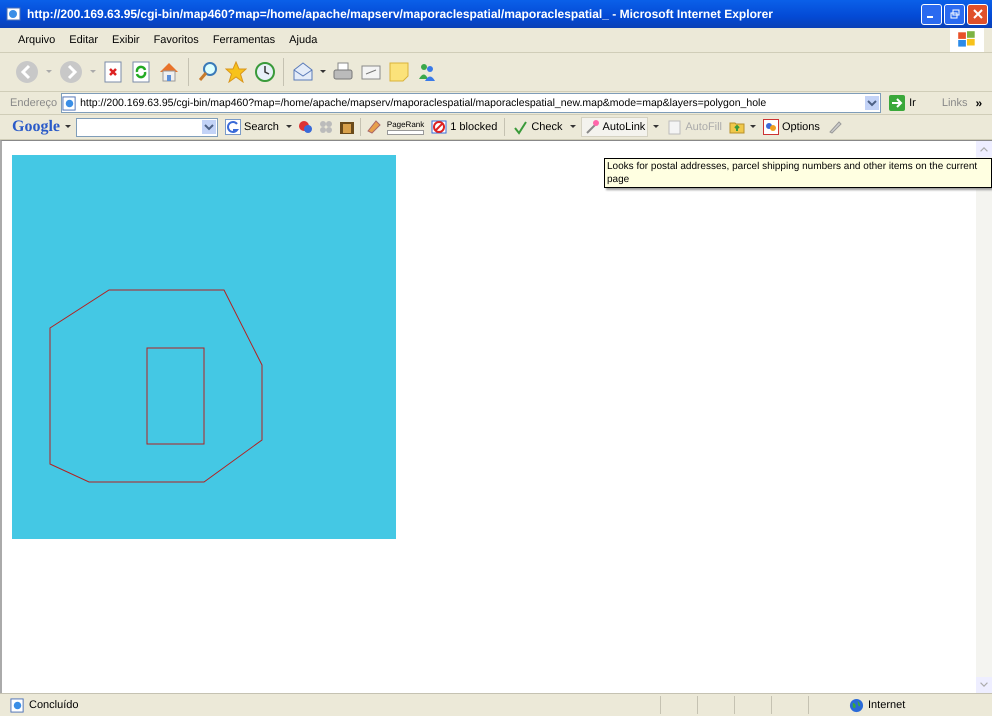 The width and height of the screenshot is (992, 716). What do you see at coordinates (141, 72) in the screenshot?
I see `refresh-icon` at bounding box center [141, 72].